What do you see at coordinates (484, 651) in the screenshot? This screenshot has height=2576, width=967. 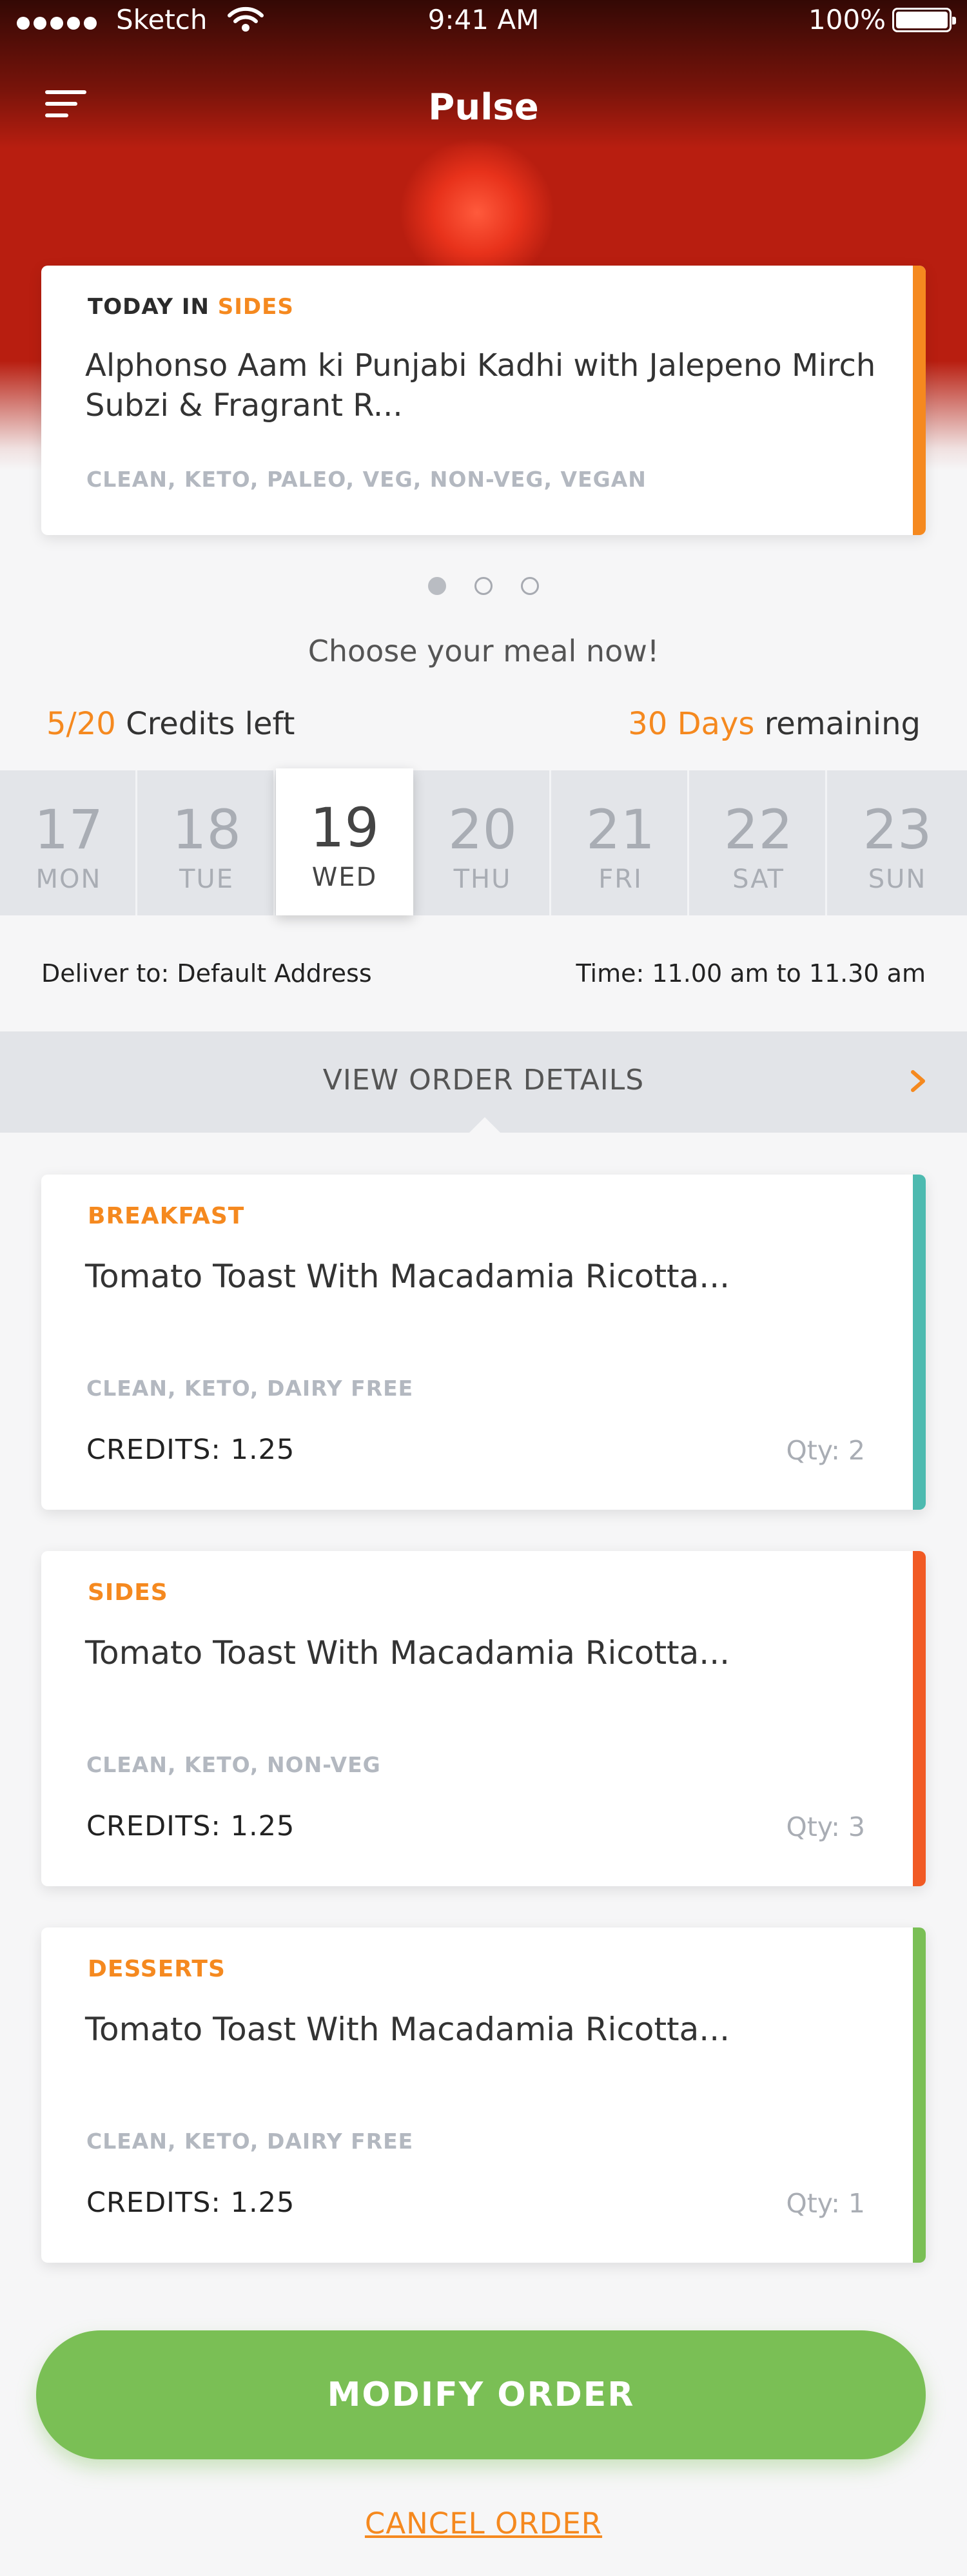 I see `choose-meal-prompt: Choose your meal now!` at bounding box center [484, 651].